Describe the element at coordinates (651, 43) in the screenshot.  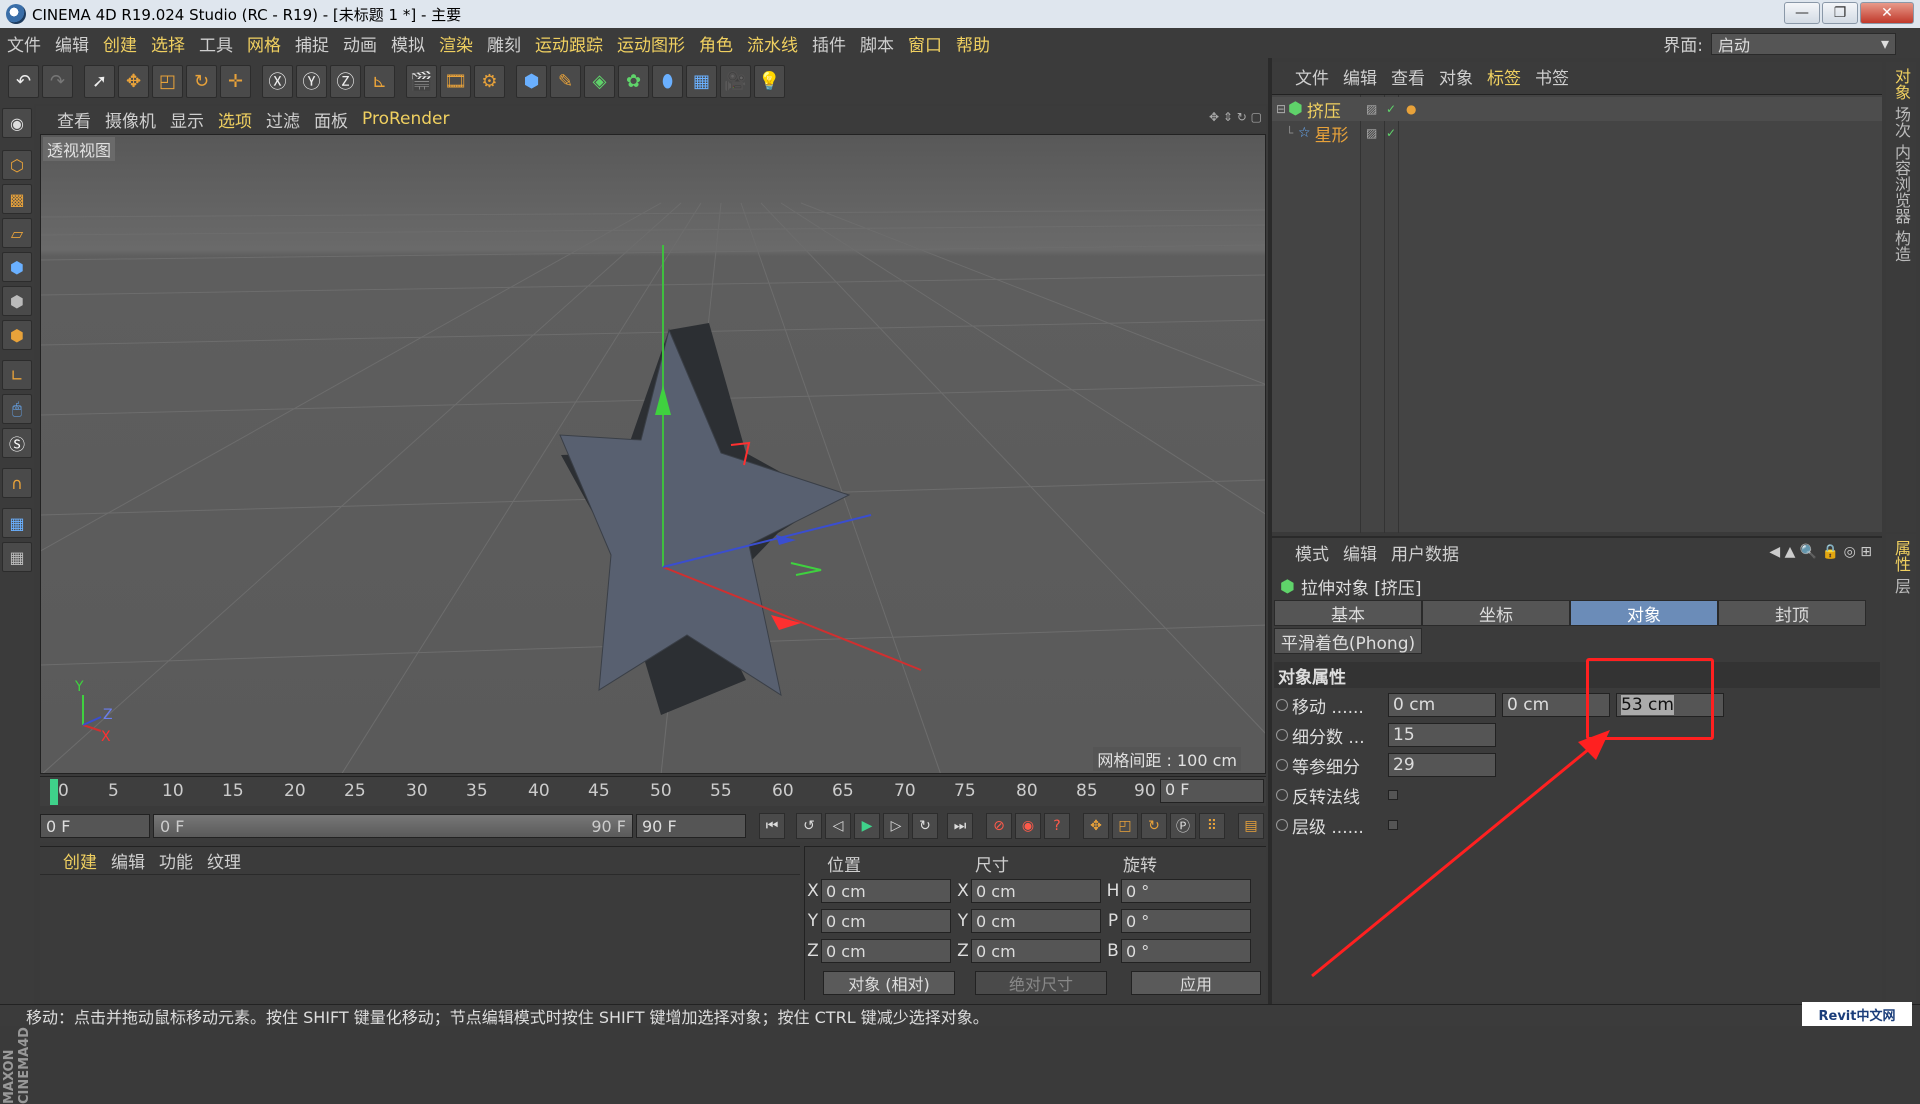
I see `menu-mograph: 运动图形` at that location.